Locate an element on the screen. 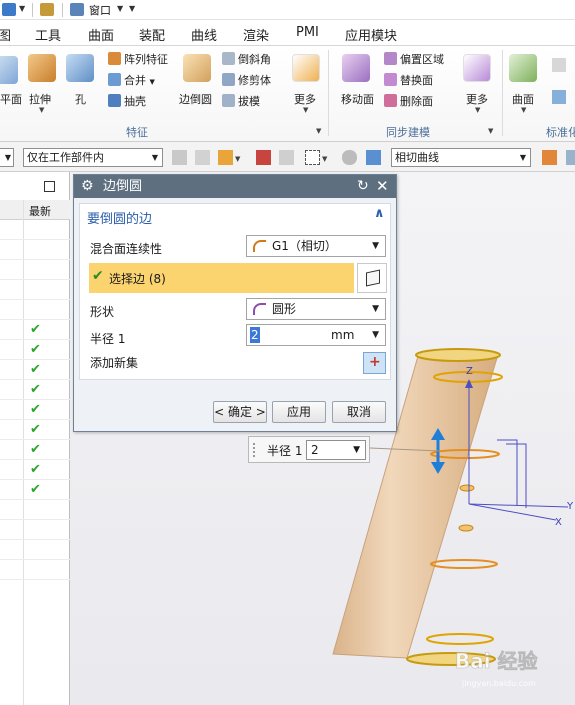  close-icon: ✕ is located at coordinates (382, 186).